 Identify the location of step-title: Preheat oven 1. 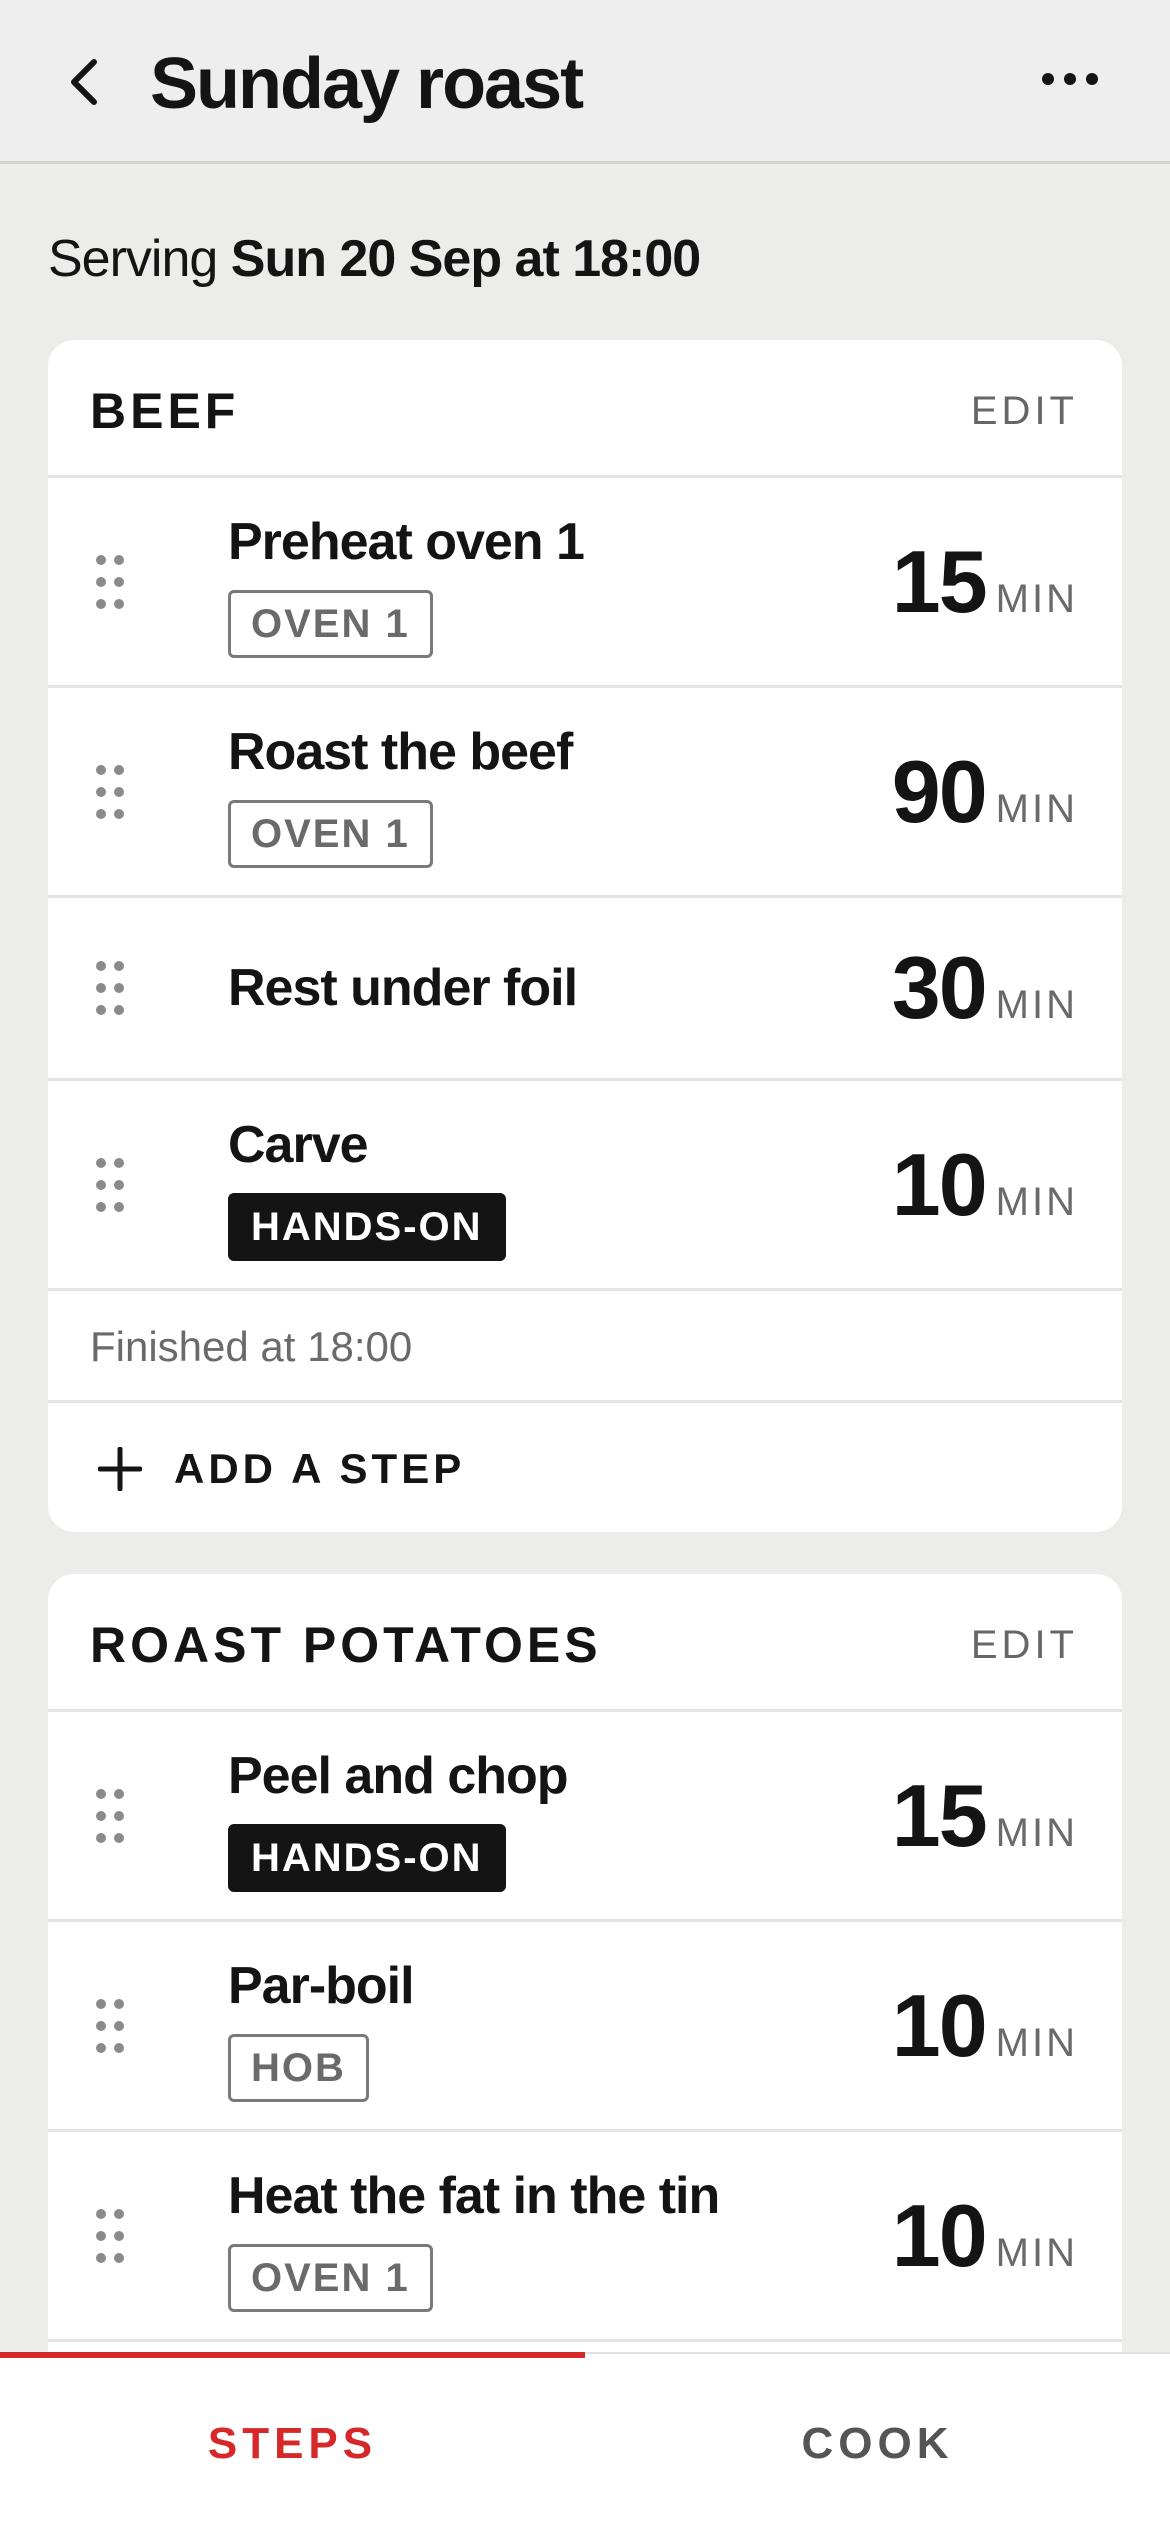
(406, 542).